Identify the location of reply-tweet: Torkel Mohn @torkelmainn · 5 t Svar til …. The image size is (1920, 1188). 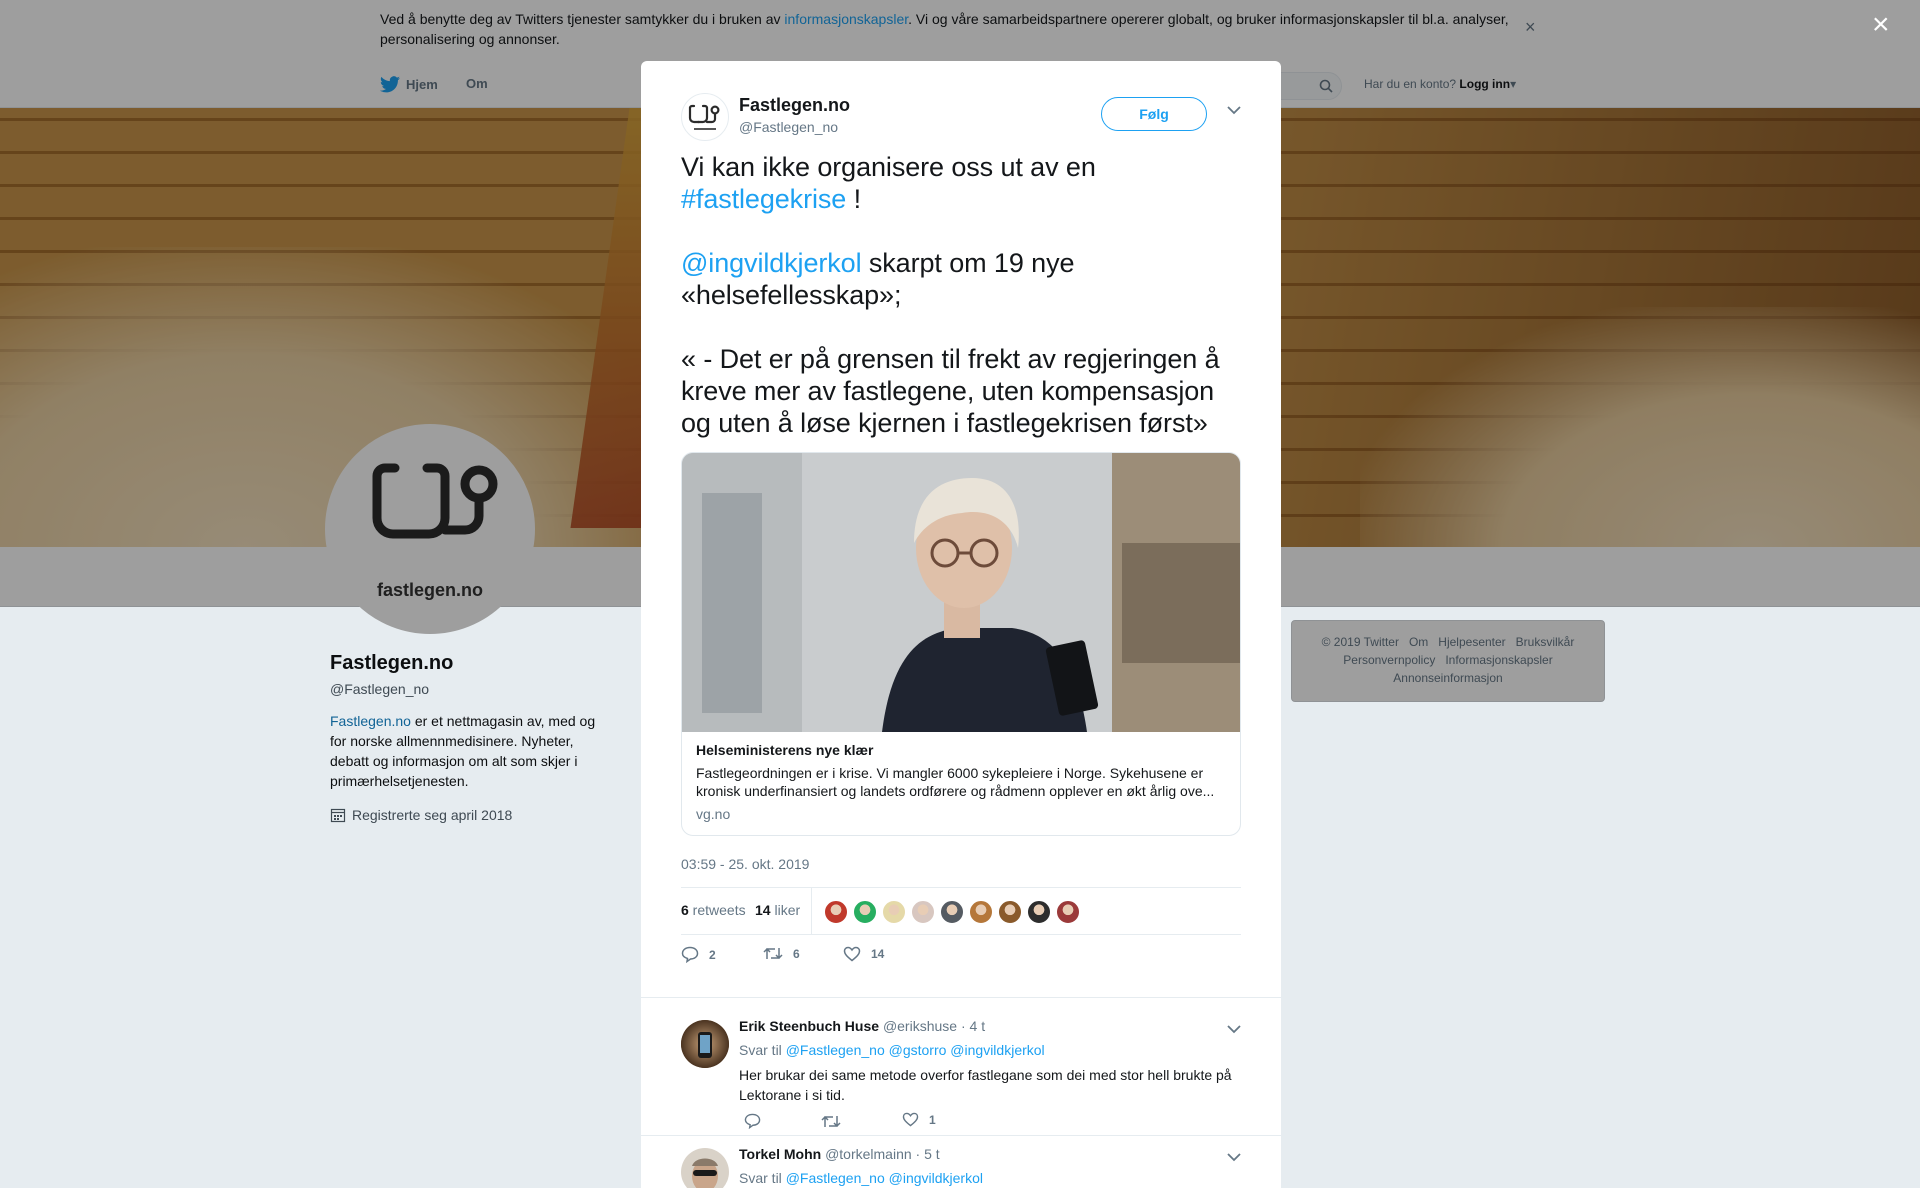
(961, 1161).